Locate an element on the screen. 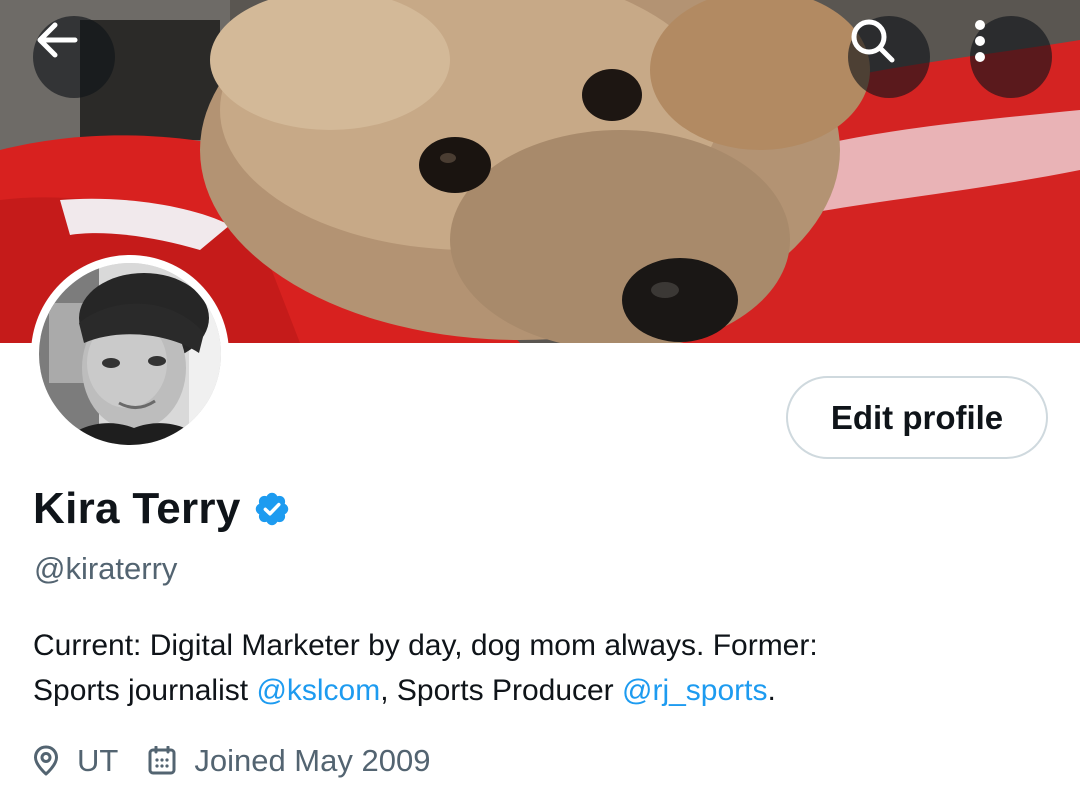 The image size is (1080, 803). search-icon is located at coordinates (873, 41).